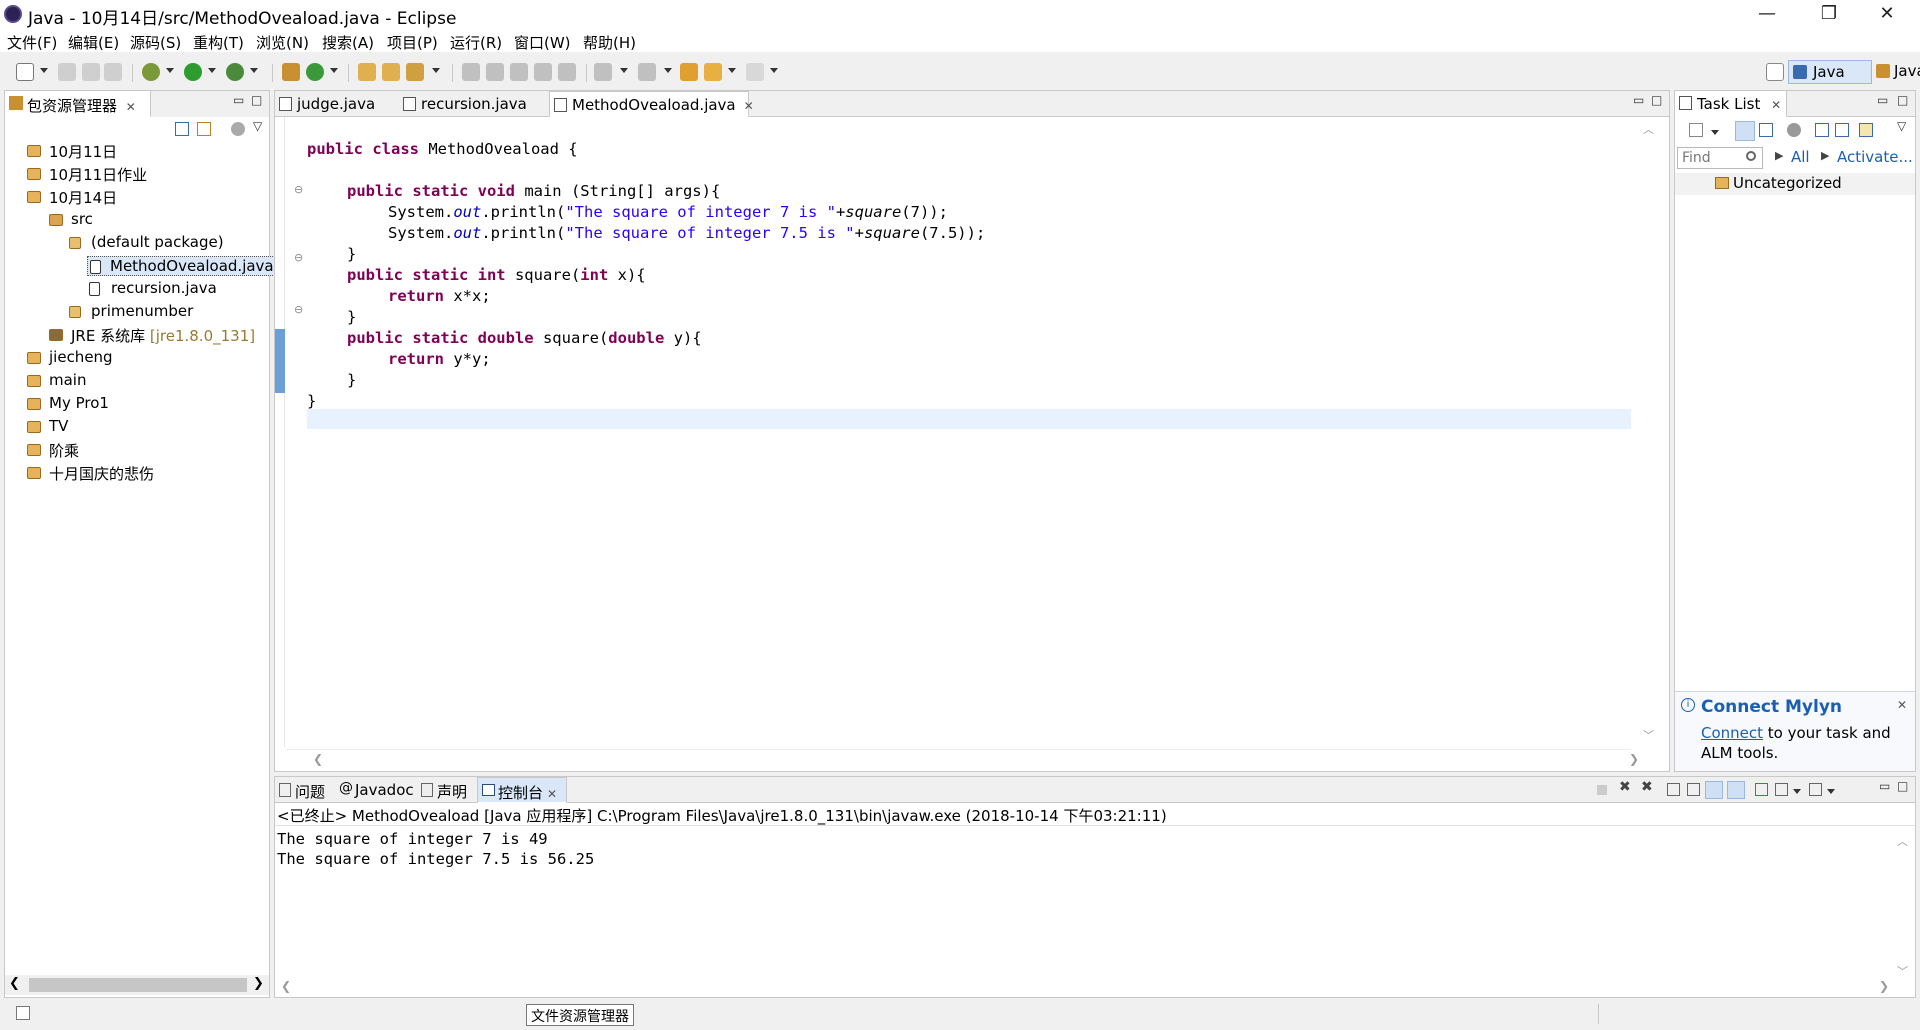 The width and height of the screenshot is (1920, 1030). Describe the element at coordinates (348, 42) in the screenshot. I see `menu-search: 搜索(A)` at that location.